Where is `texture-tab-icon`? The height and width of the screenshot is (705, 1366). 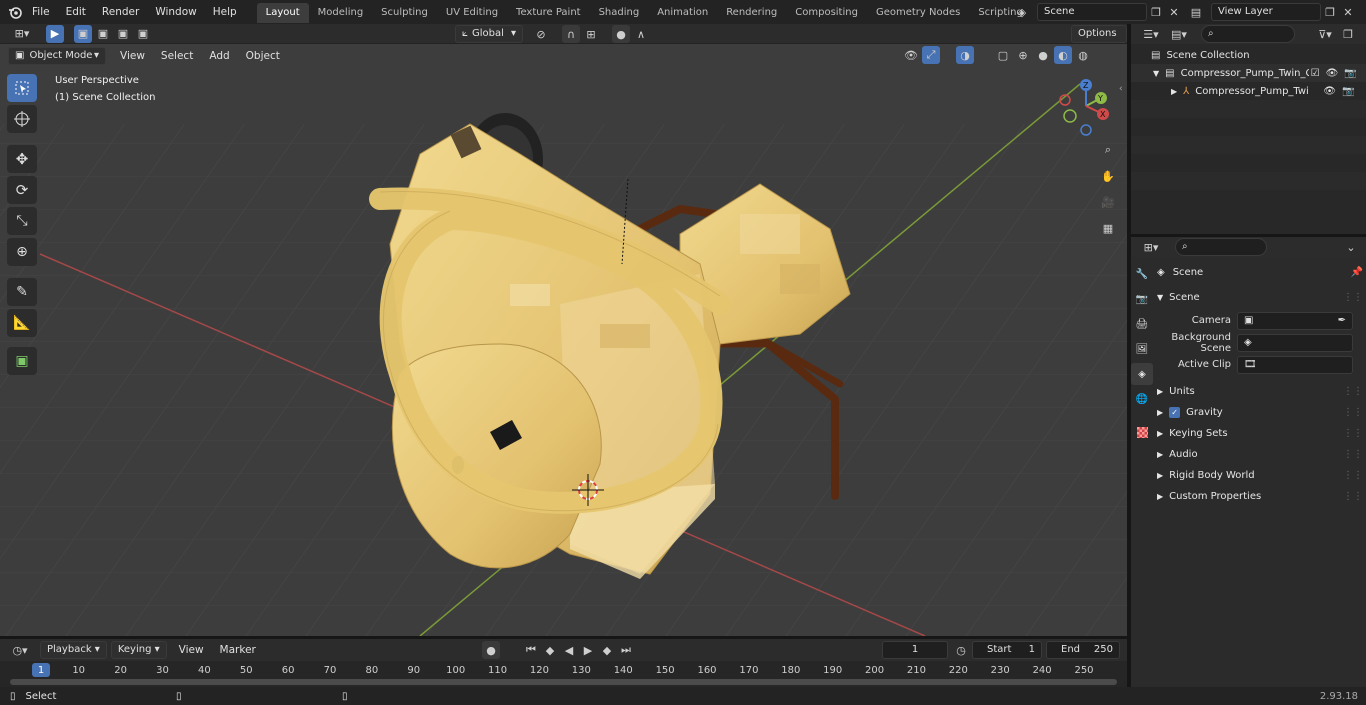
texture-tab-icon is located at coordinates (1142, 432).